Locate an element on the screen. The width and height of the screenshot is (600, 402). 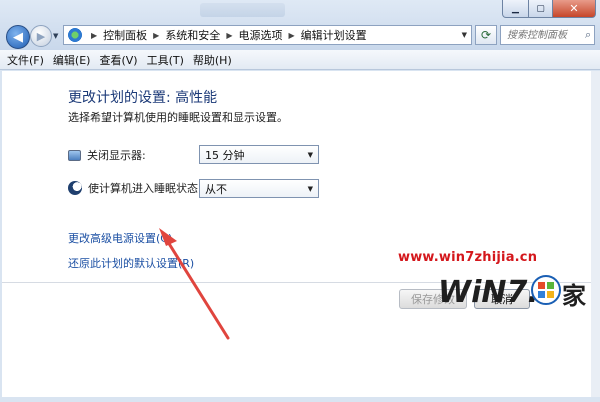
annotation-arrow is located at coordinates (194, 284).